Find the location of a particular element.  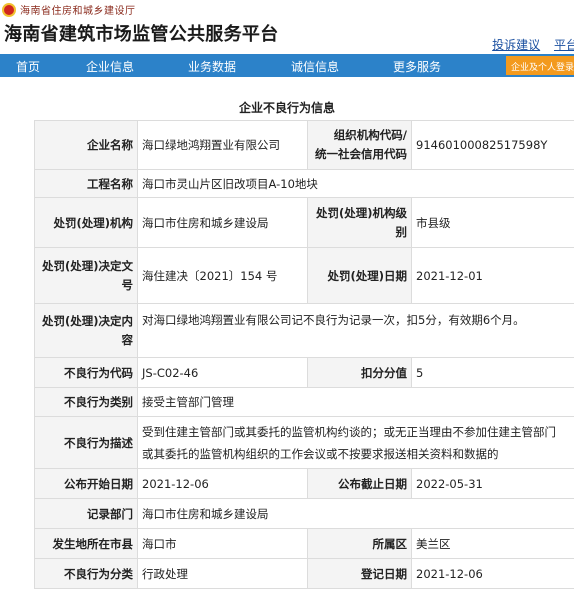

company-name-value: 海口绿地鸿翔置业有限公司 is located at coordinates (223, 145).